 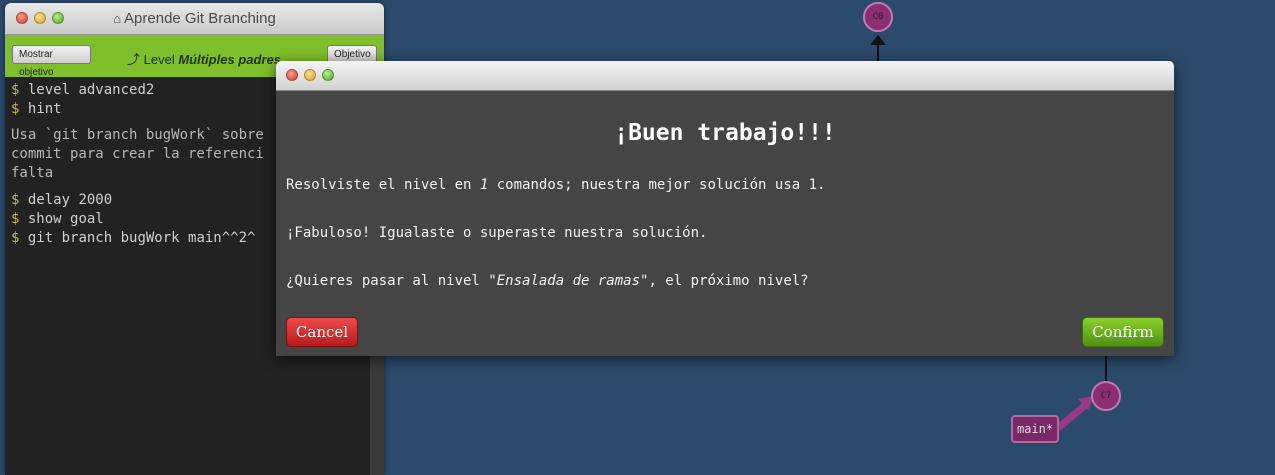 What do you see at coordinates (1106, 396) in the screenshot?
I see `commit-node-c7: C7` at bounding box center [1106, 396].